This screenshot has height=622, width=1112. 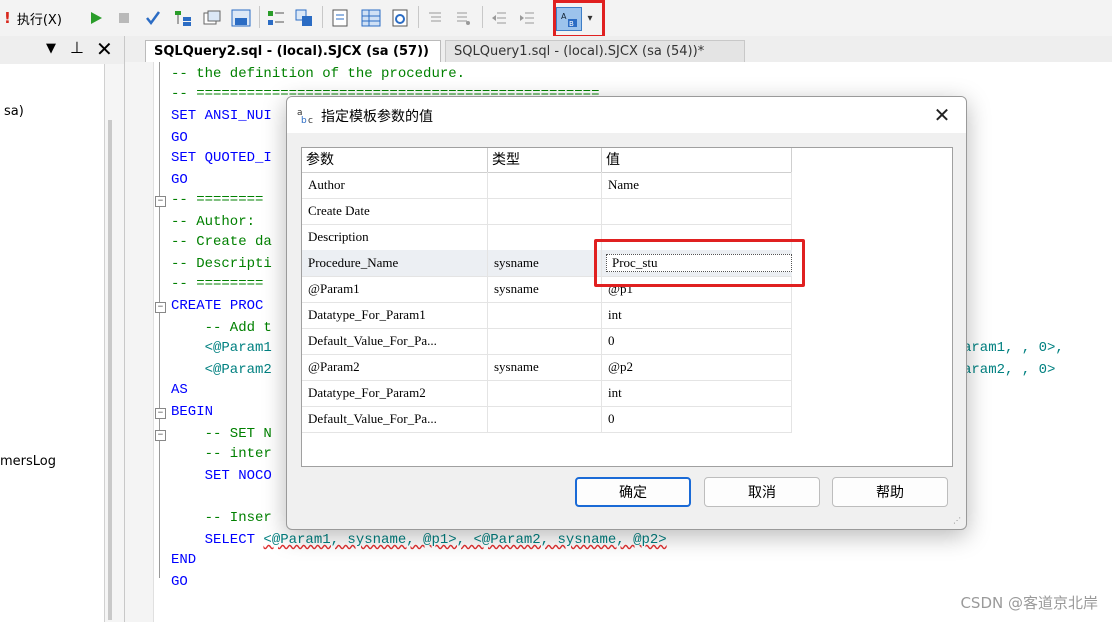 I want to click on save-results-button, so click(x=241, y=18).